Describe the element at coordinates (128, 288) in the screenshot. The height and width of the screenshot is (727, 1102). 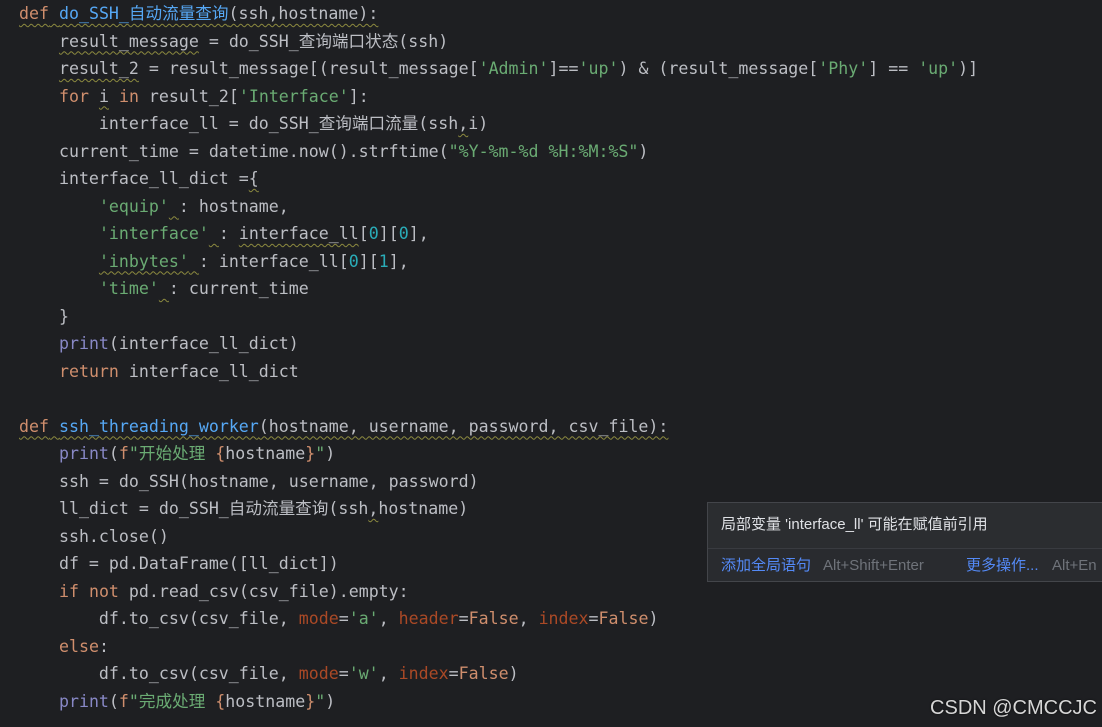
I see `string-token: 'time'` at that location.